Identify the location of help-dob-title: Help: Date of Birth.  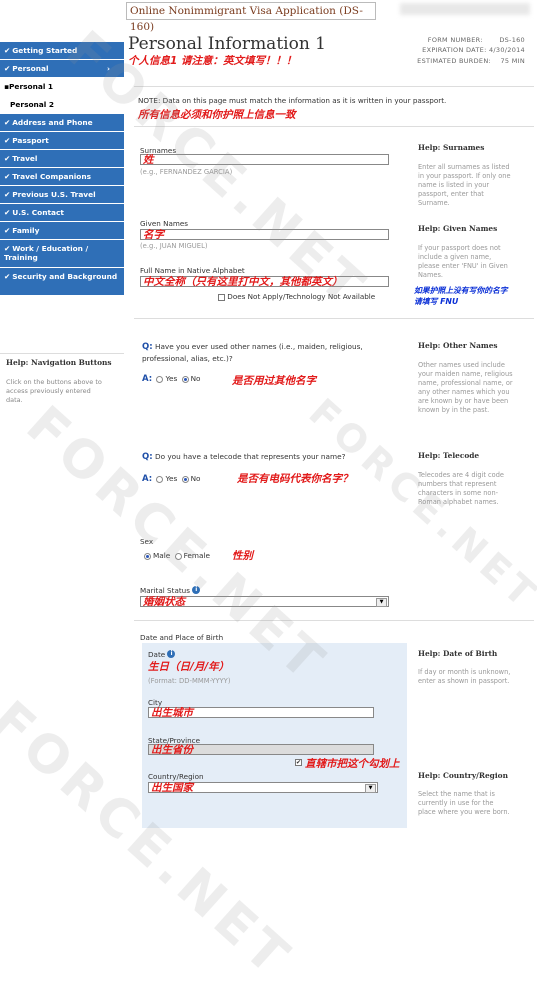
(458, 653).